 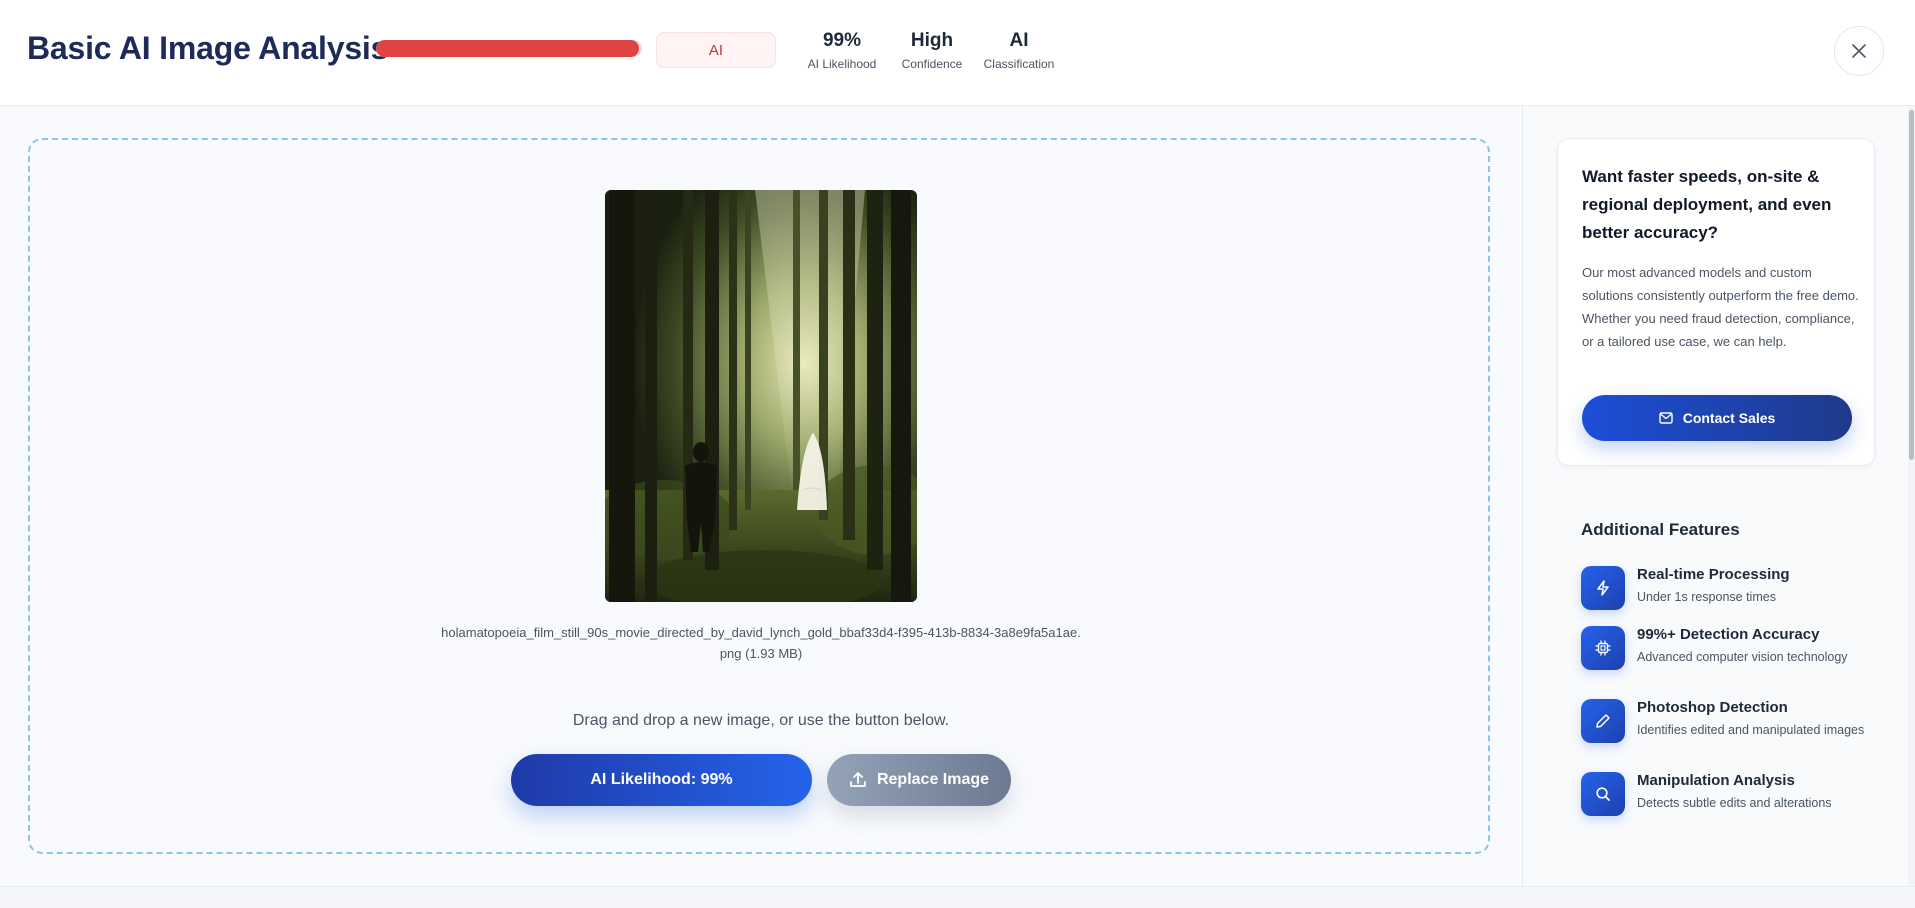 What do you see at coordinates (1742, 657) in the screenshot?
I see `feature-desc: Advanced computer vision technology` at bounding box center [1742, 657].